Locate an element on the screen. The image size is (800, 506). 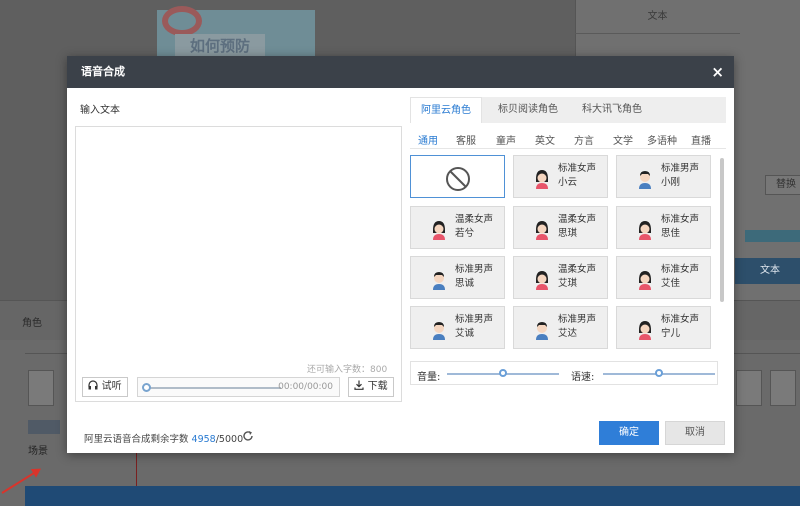
category-tab: 通用 is located at coordinates (428, 139).